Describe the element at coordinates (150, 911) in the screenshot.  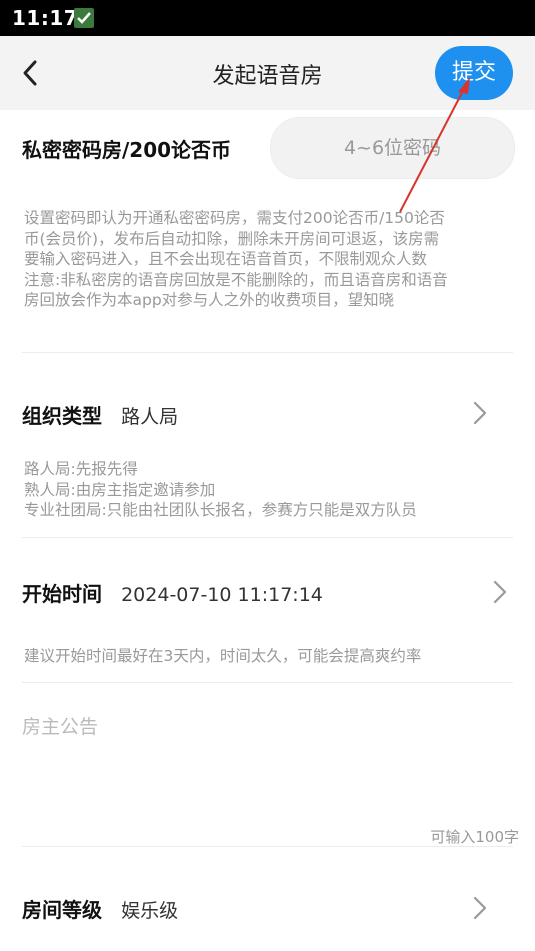
I see `room-level-value: 娱乐级` at that location.